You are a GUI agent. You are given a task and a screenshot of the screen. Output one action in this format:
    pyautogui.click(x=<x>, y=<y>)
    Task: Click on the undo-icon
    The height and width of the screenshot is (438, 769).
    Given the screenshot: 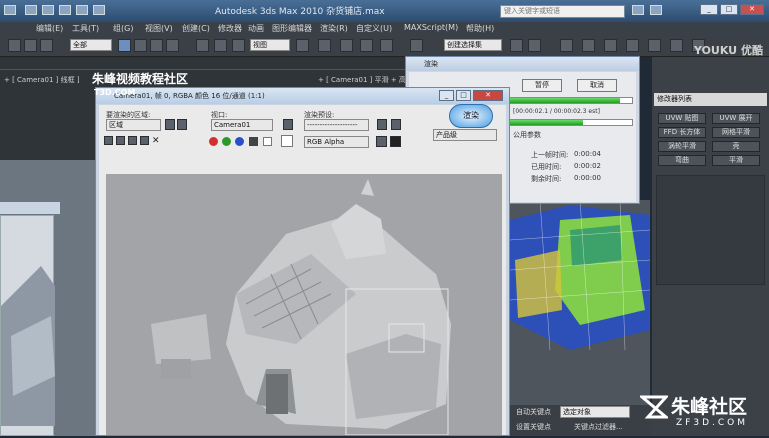 What is the action you would take?
    pyautogui.click(x=82, y=10)
    